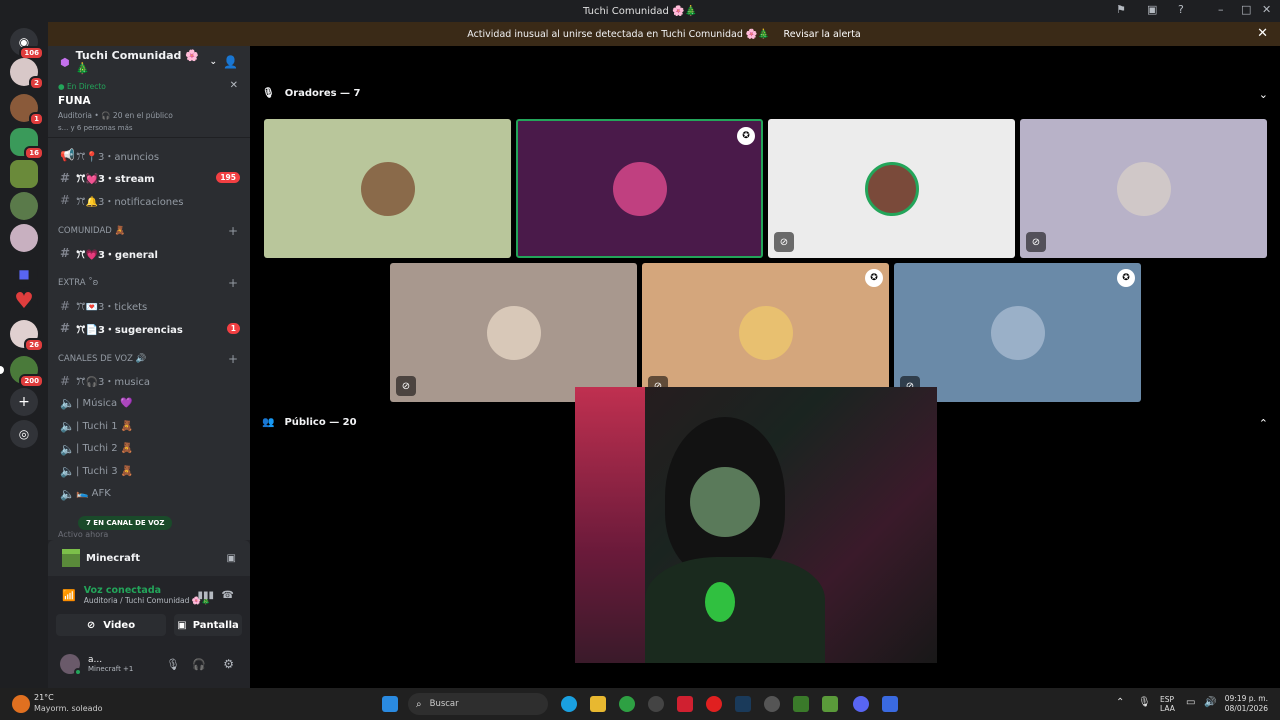 Image resolution: width=1280 pixels, height=720 pixels. I want to click on category-voice: CANALES DE VOZ 🔊 +, so click(149, 359).